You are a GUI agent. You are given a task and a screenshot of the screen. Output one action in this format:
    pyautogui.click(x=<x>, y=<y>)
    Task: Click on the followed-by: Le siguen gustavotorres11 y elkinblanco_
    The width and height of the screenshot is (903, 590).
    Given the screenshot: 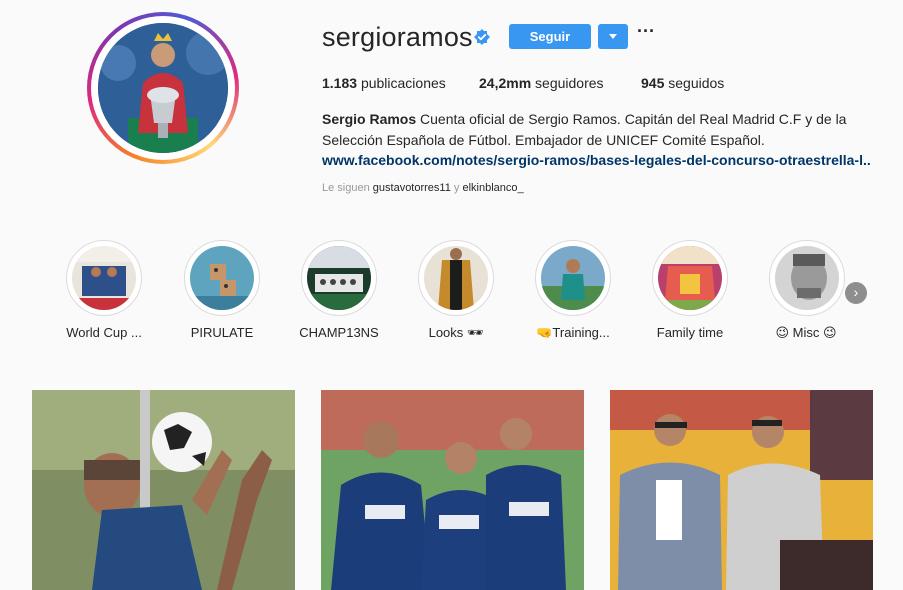 What is the action you would take?
    pyautogui.click(x=423, y=188)
    